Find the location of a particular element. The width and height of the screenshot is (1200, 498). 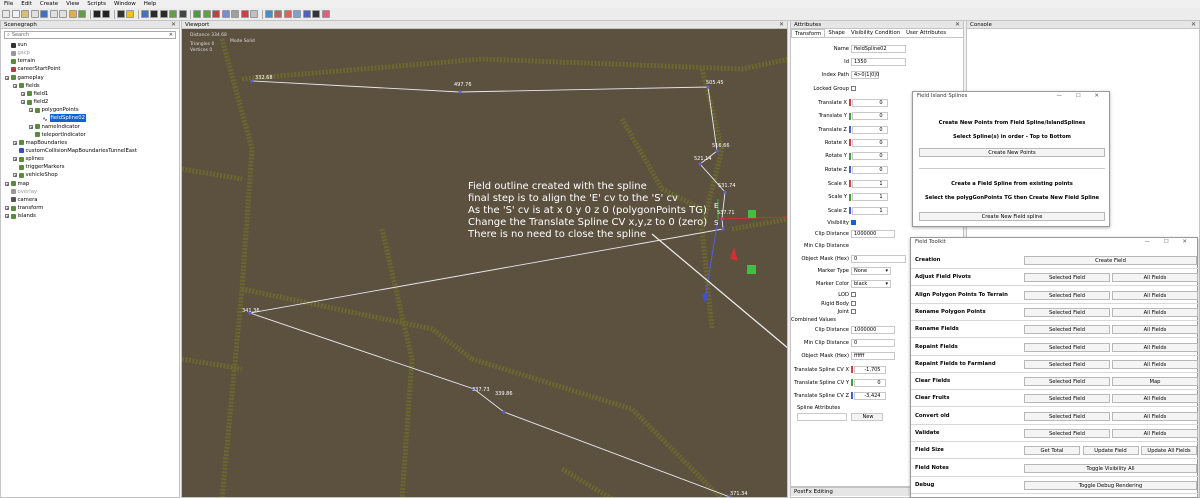

tab-transform: Transform is located at coordinates (808, 33).